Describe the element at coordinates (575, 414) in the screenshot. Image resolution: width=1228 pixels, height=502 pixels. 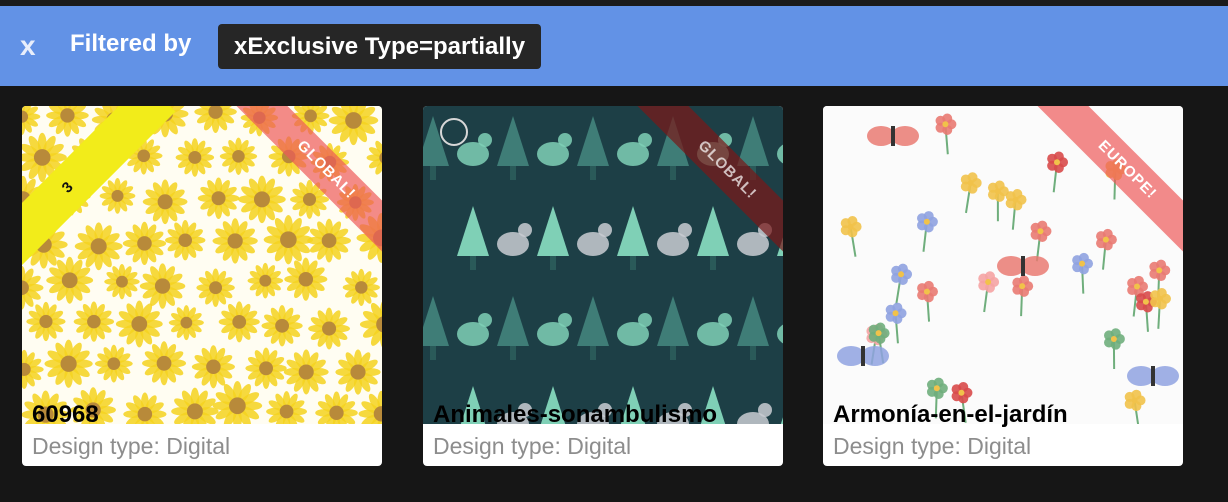
I see `design-title: Animales-sonambulismo` at that location.